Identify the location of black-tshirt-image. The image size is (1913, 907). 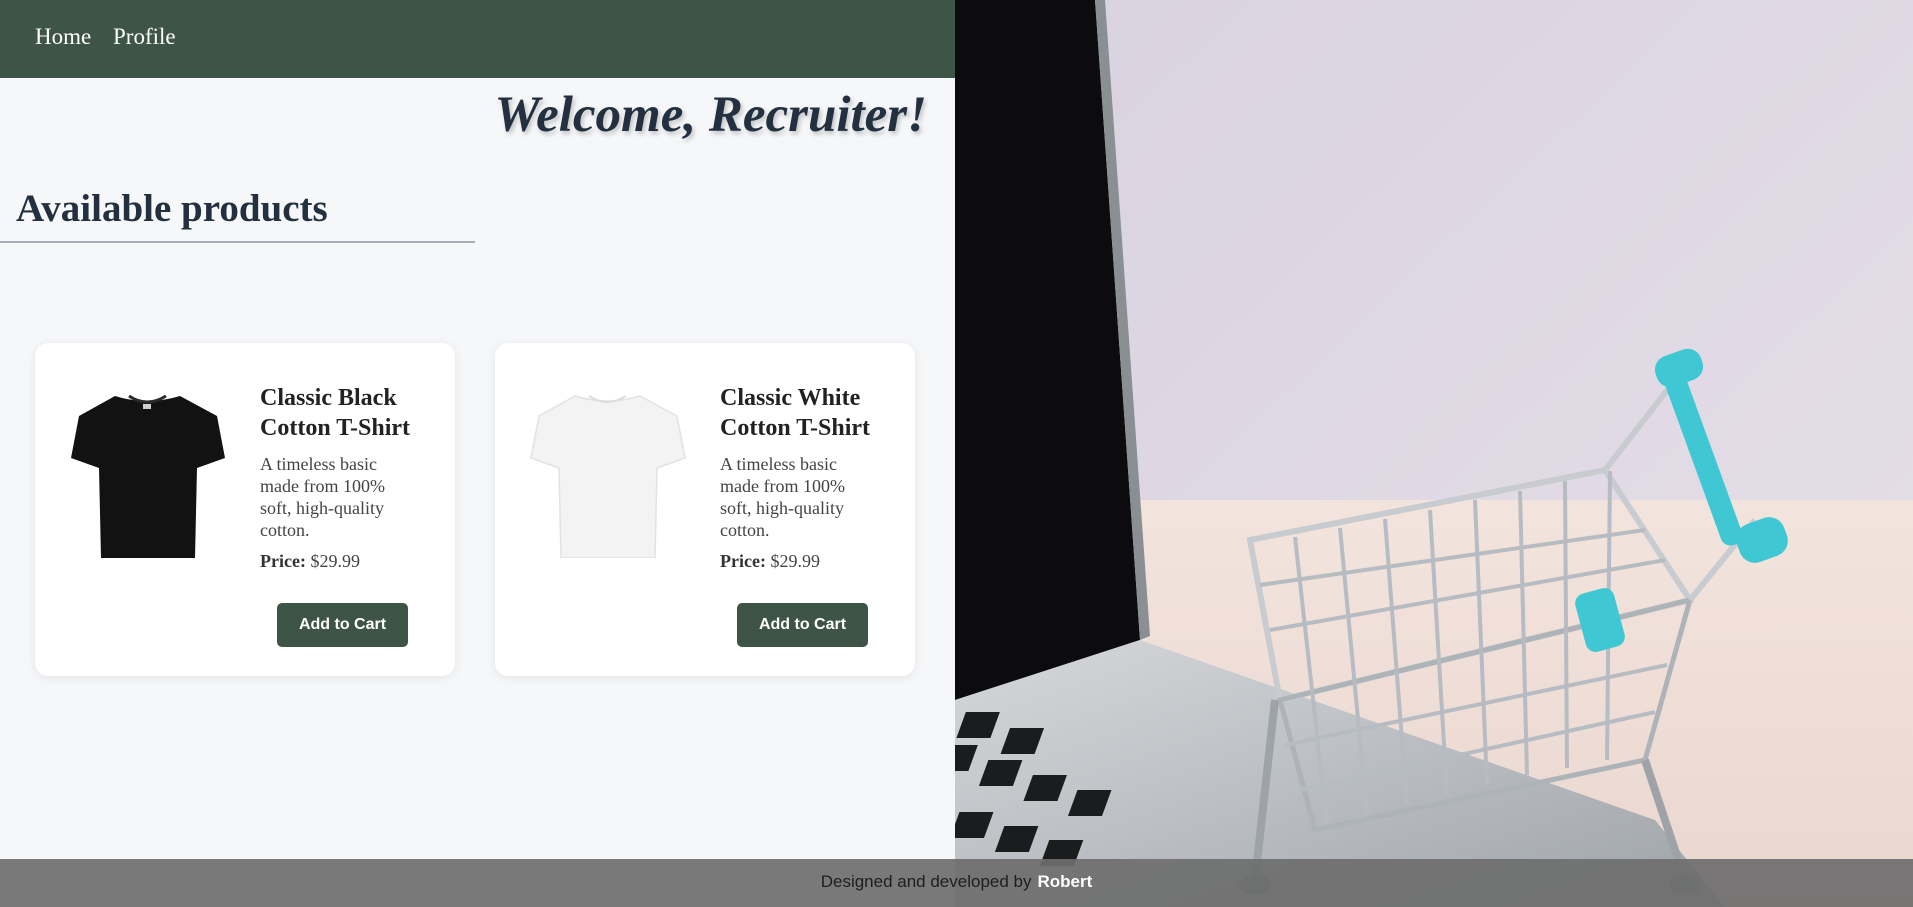
(148, 476).